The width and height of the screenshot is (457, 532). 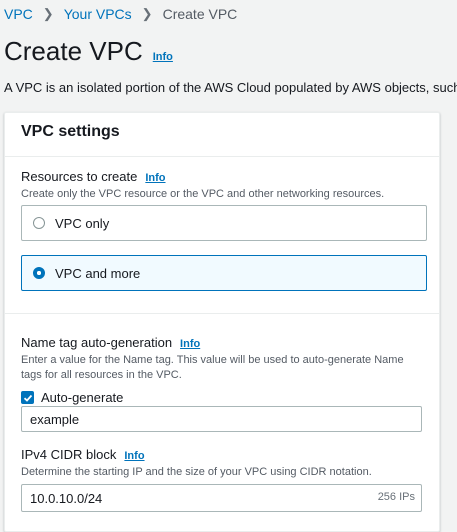 I want to click on cidr-input-value: 10.0.10.0/24, so click(x=66, y=498).